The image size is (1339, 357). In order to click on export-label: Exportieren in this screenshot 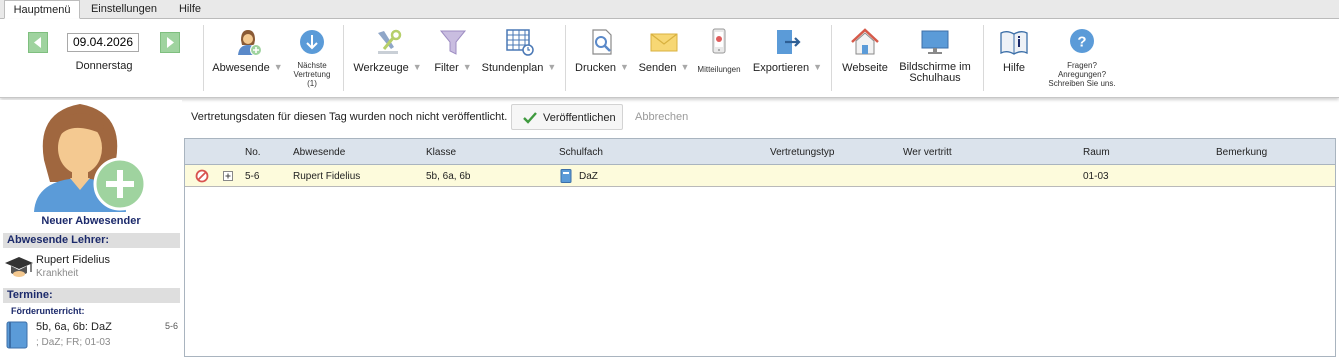, I will do `click(781, 68)`.